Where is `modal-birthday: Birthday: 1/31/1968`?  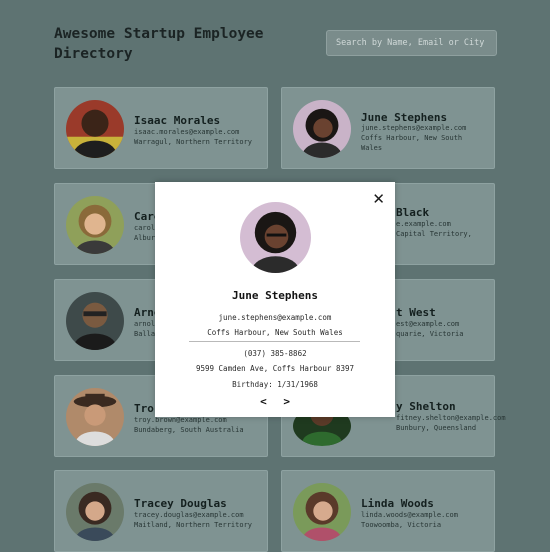
modal-birthday: Birthday: 1/31/1968 is located at coordinates (275, 384).